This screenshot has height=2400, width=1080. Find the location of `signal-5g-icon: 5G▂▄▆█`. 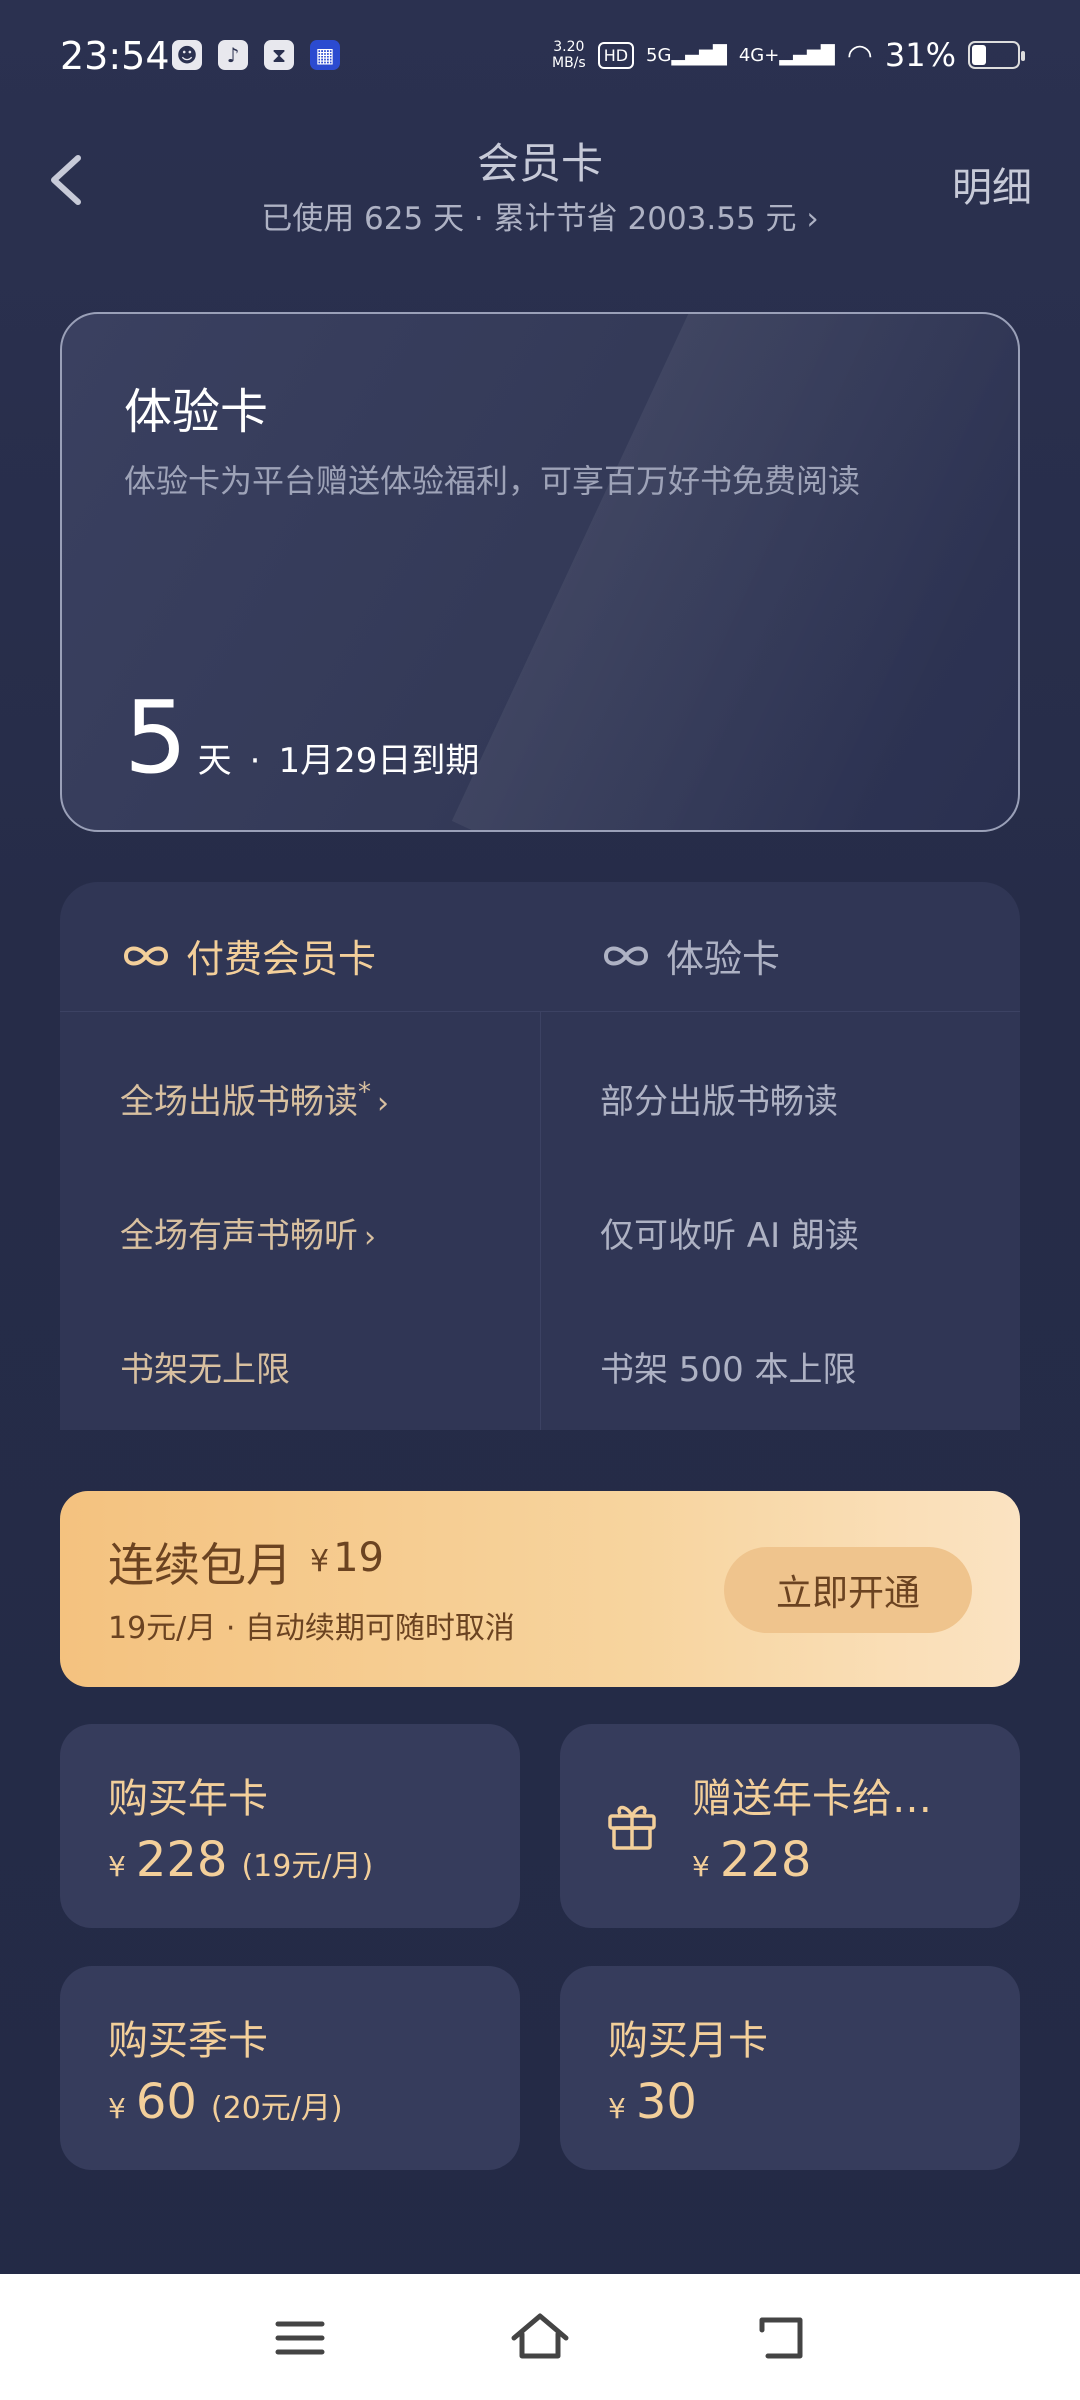

signal-5g-icon: 5G▂▄▆█ is located at coordinates (686, 55).